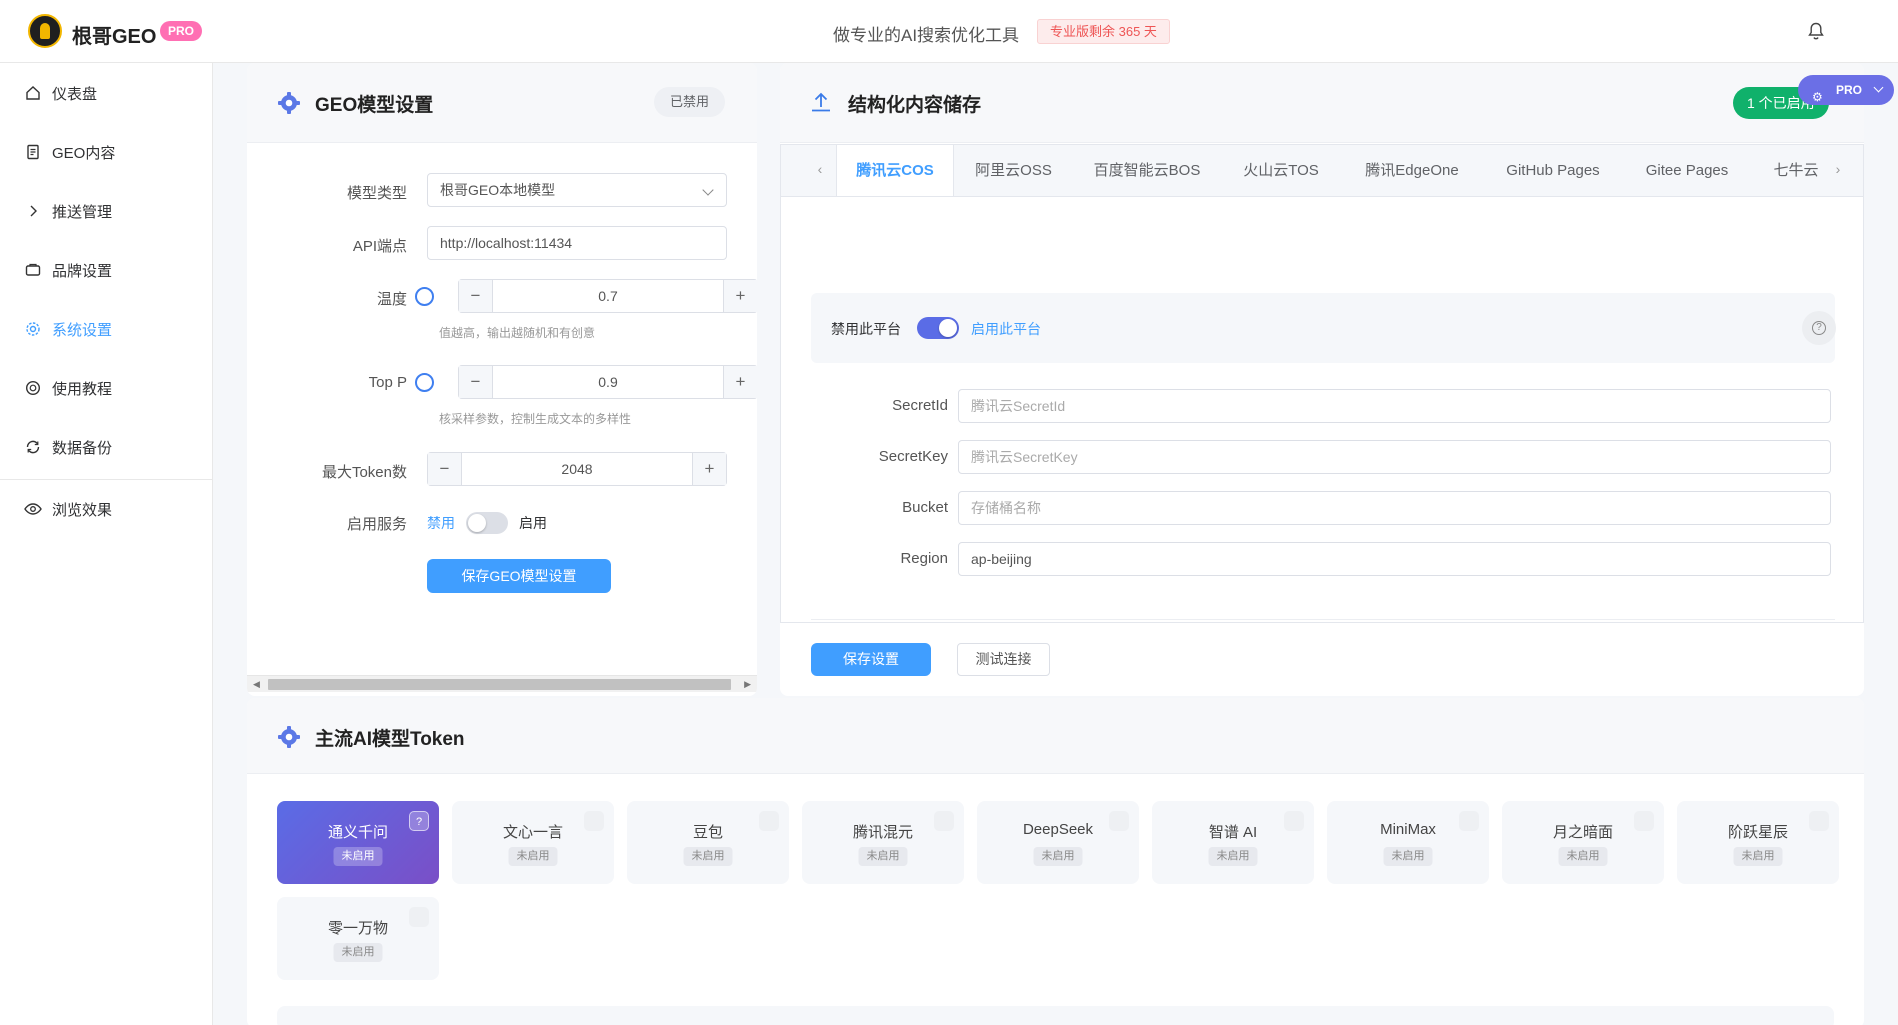 The height and width of the screenshot is (1025, 1898). What do you see at coordinates (1394, 457) in the screenshot?
I see `secret-key-input` at bounding box center [1394, 457].